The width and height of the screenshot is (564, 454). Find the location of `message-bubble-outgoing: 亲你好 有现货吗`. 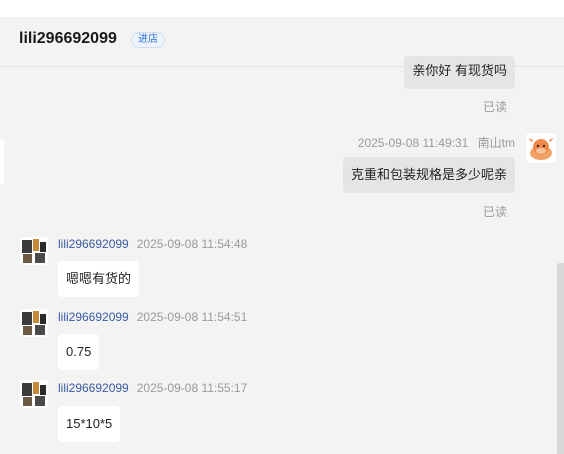

message-bubble-outgoing: 亲你好 有现货吗 is located at coordinates (459, 72).